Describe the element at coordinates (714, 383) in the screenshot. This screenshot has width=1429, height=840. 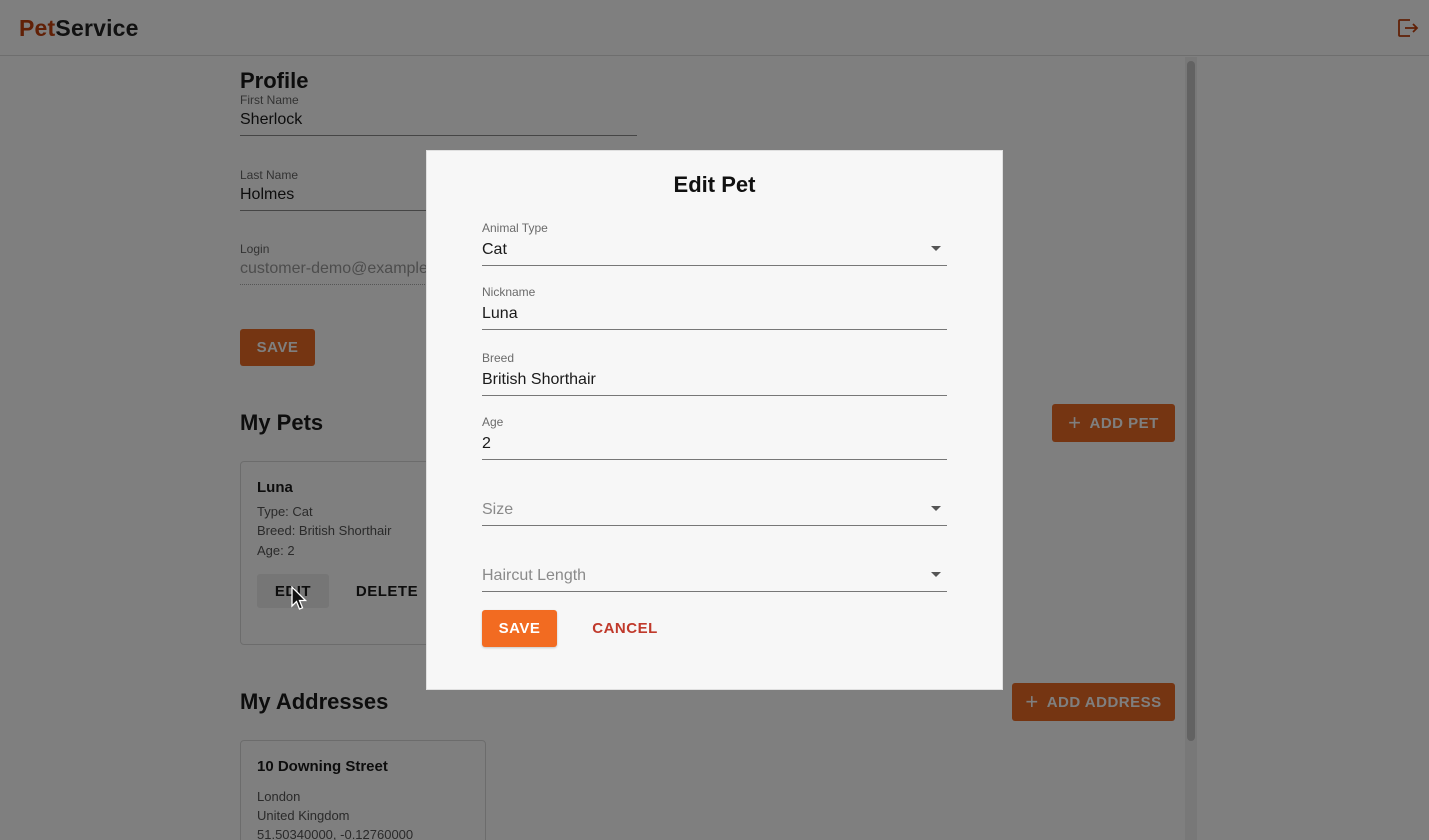
I see `breed-value: British Shorthair` at that location.